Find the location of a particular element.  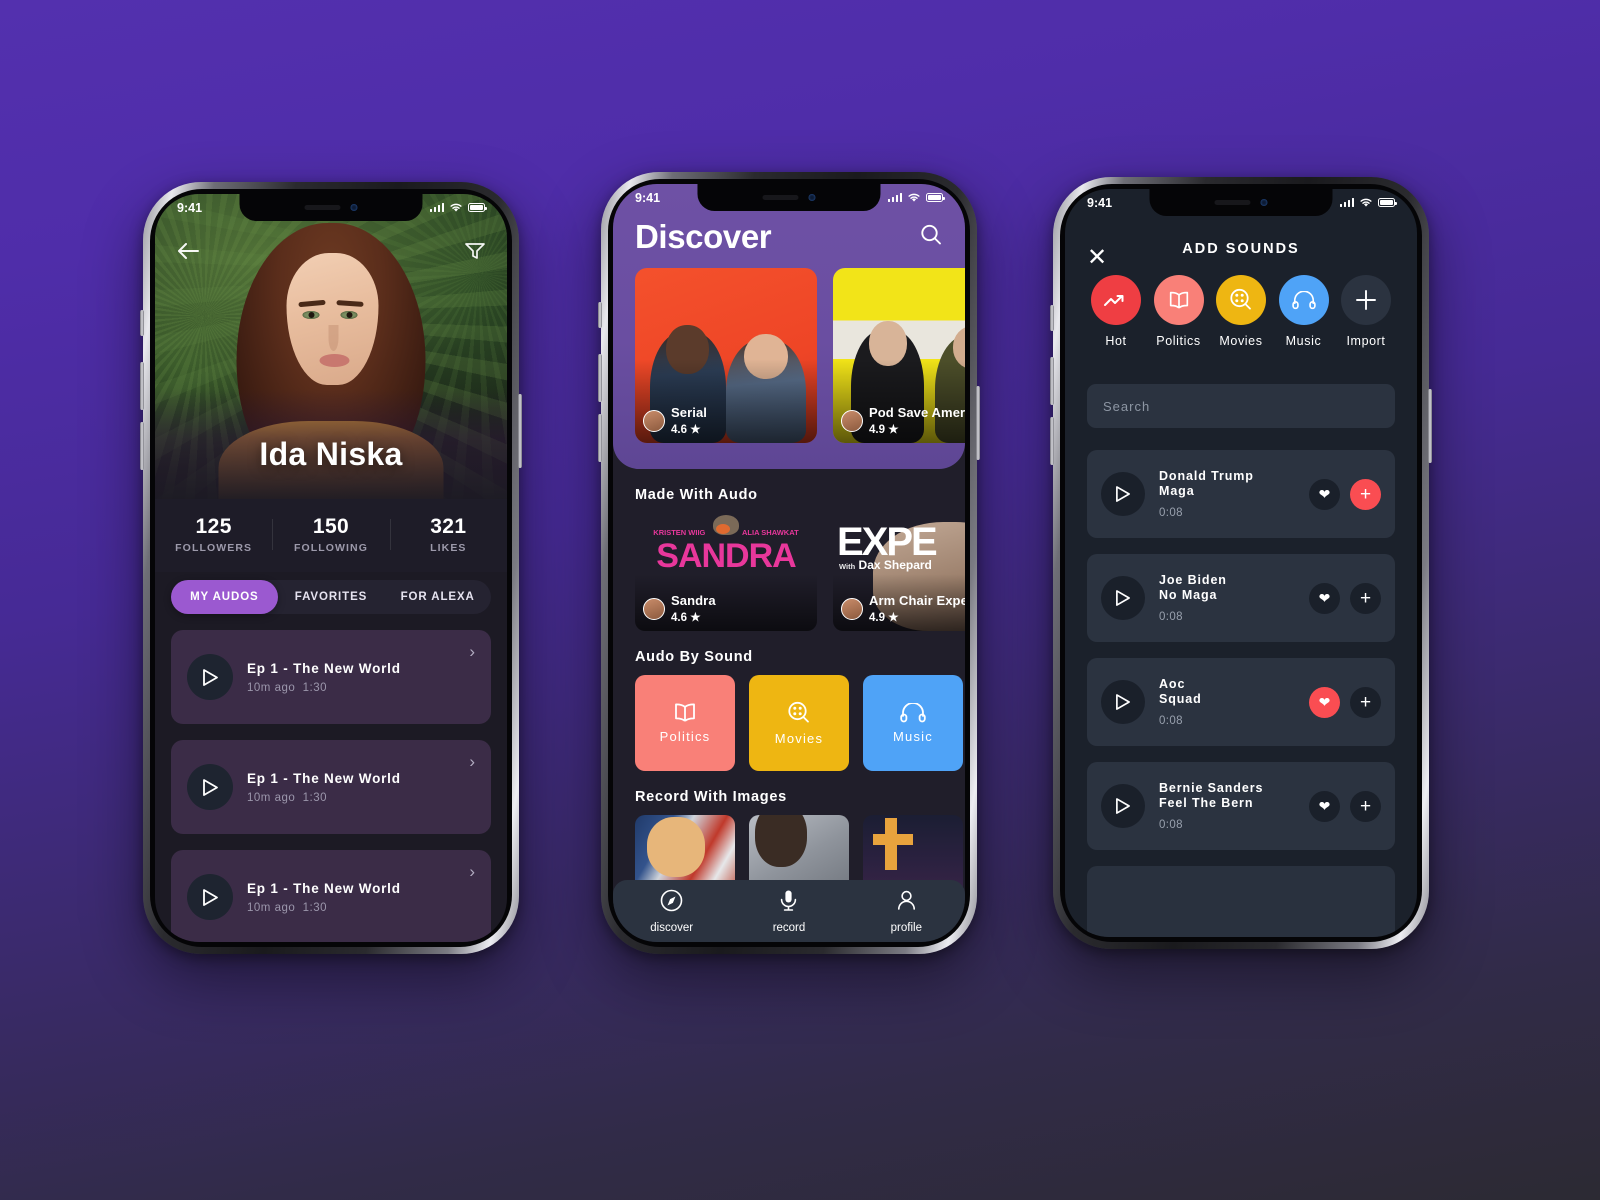

featured-card: Serial 4.6 ★ is located at coordinates (726, 355).